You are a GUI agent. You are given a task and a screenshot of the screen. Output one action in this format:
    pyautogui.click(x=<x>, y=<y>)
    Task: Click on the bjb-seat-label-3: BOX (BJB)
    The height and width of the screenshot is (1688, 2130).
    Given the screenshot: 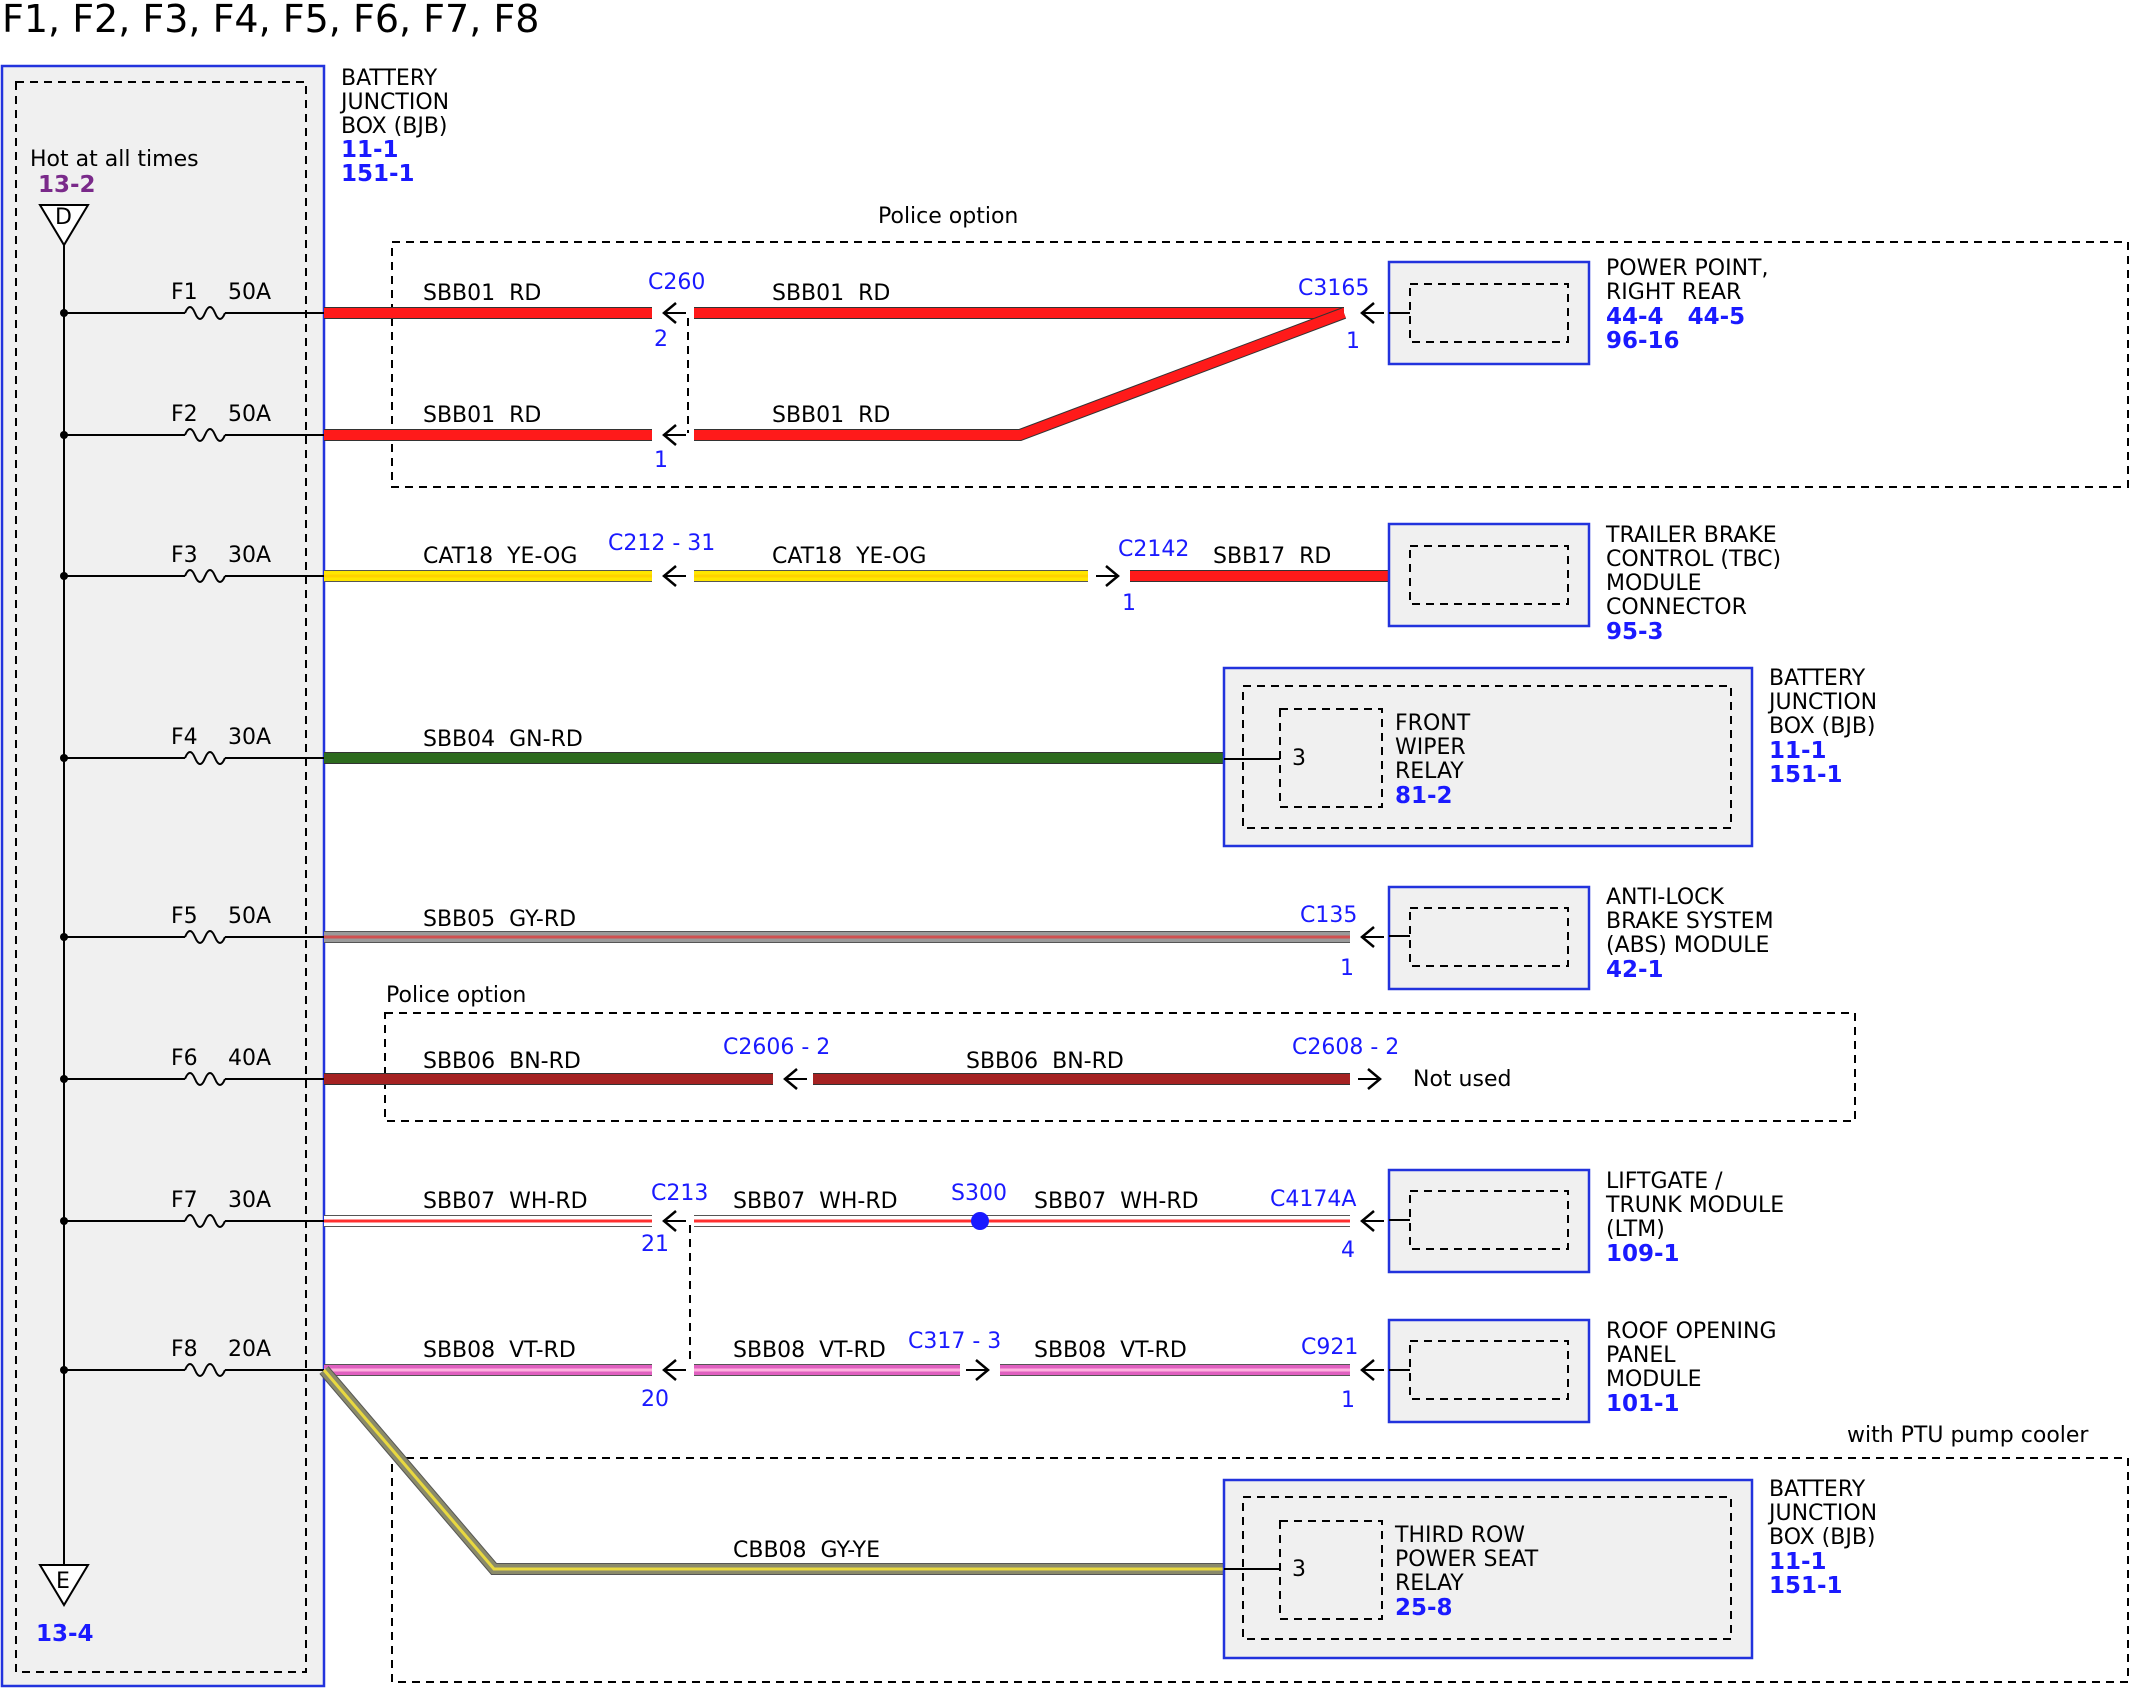 What is the action you would take?
    pyautogui.click(x=1822, y=1537)
    